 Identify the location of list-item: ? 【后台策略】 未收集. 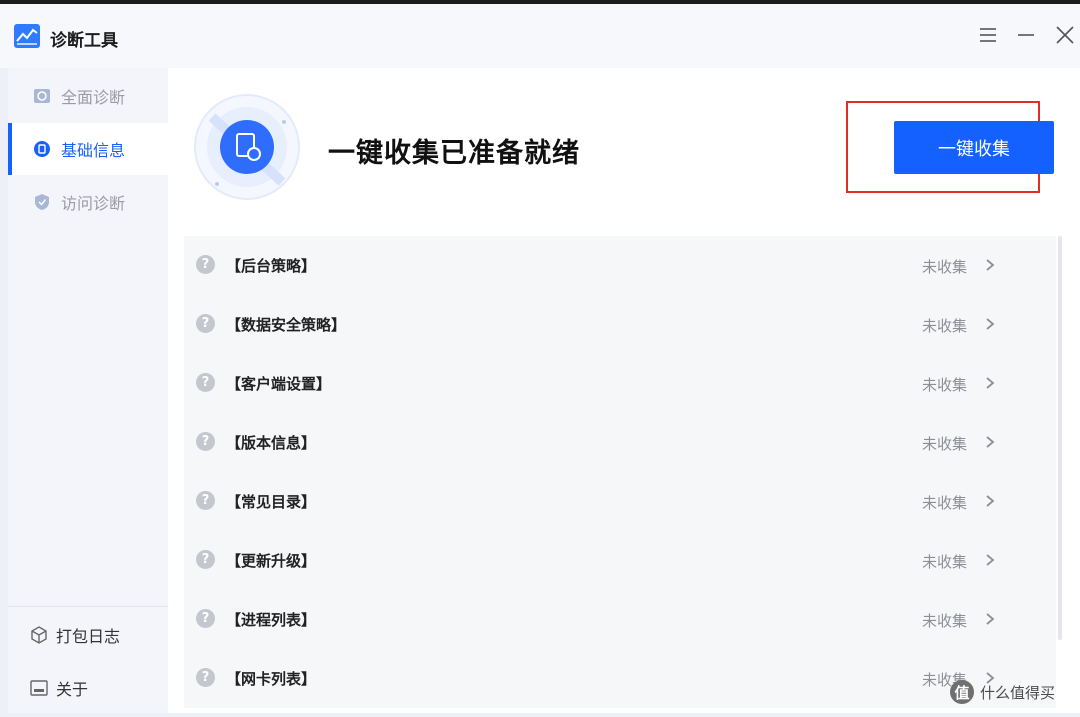
(620, 265).